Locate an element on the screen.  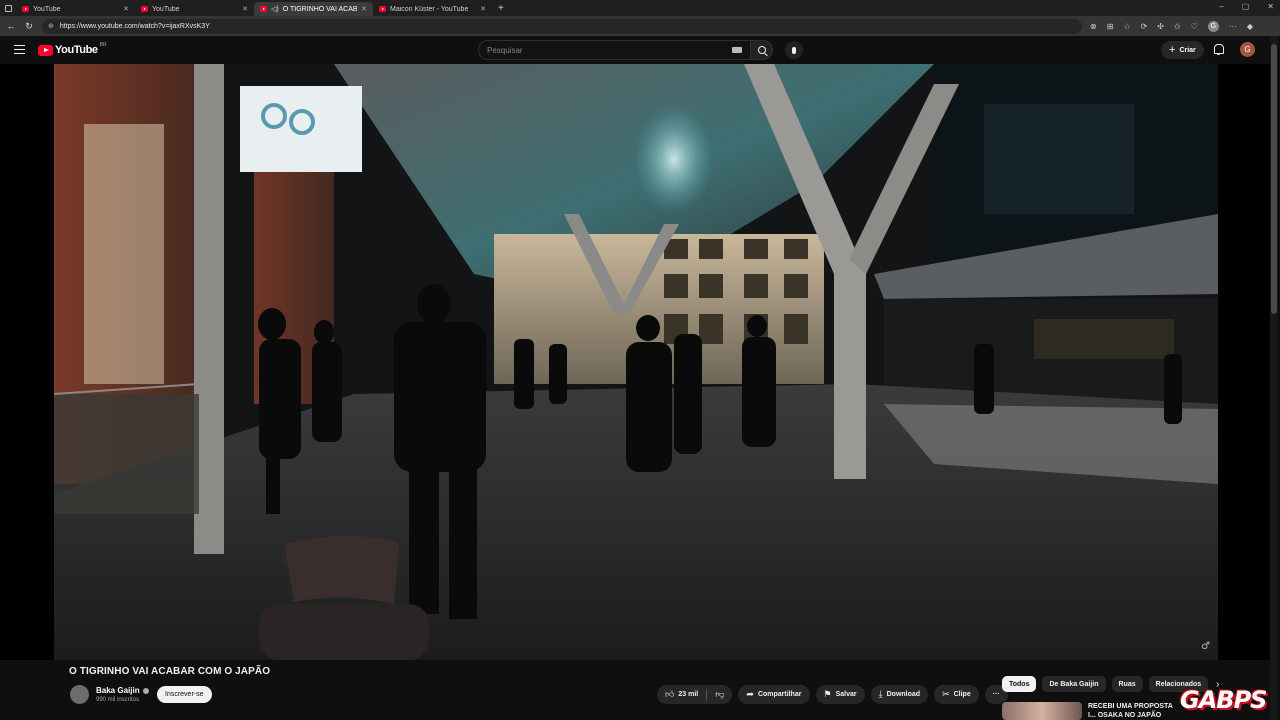
window-controls: – ▢ ✕ is located at coordinates (1246, 6).